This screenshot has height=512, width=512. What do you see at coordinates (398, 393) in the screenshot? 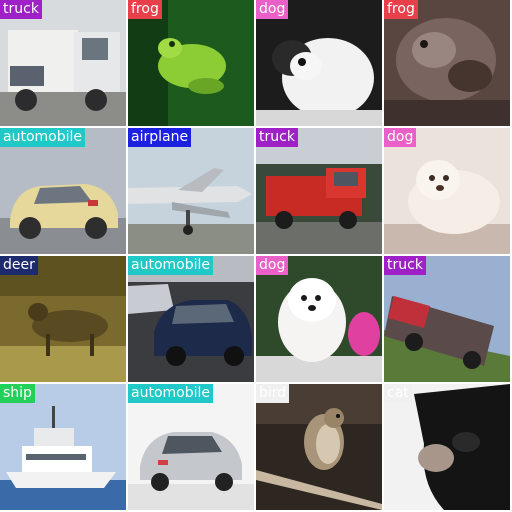
I see `class-label: cat` at bounding box center [398, 393].